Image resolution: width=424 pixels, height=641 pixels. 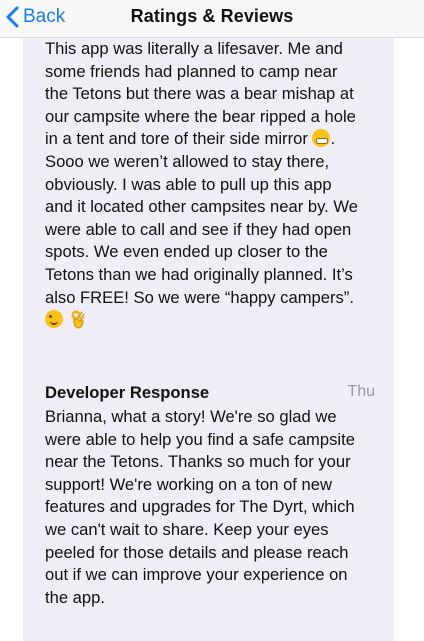 I want to click on review-line: spots. We even ended up closer to the, so click(x=186, y=252).